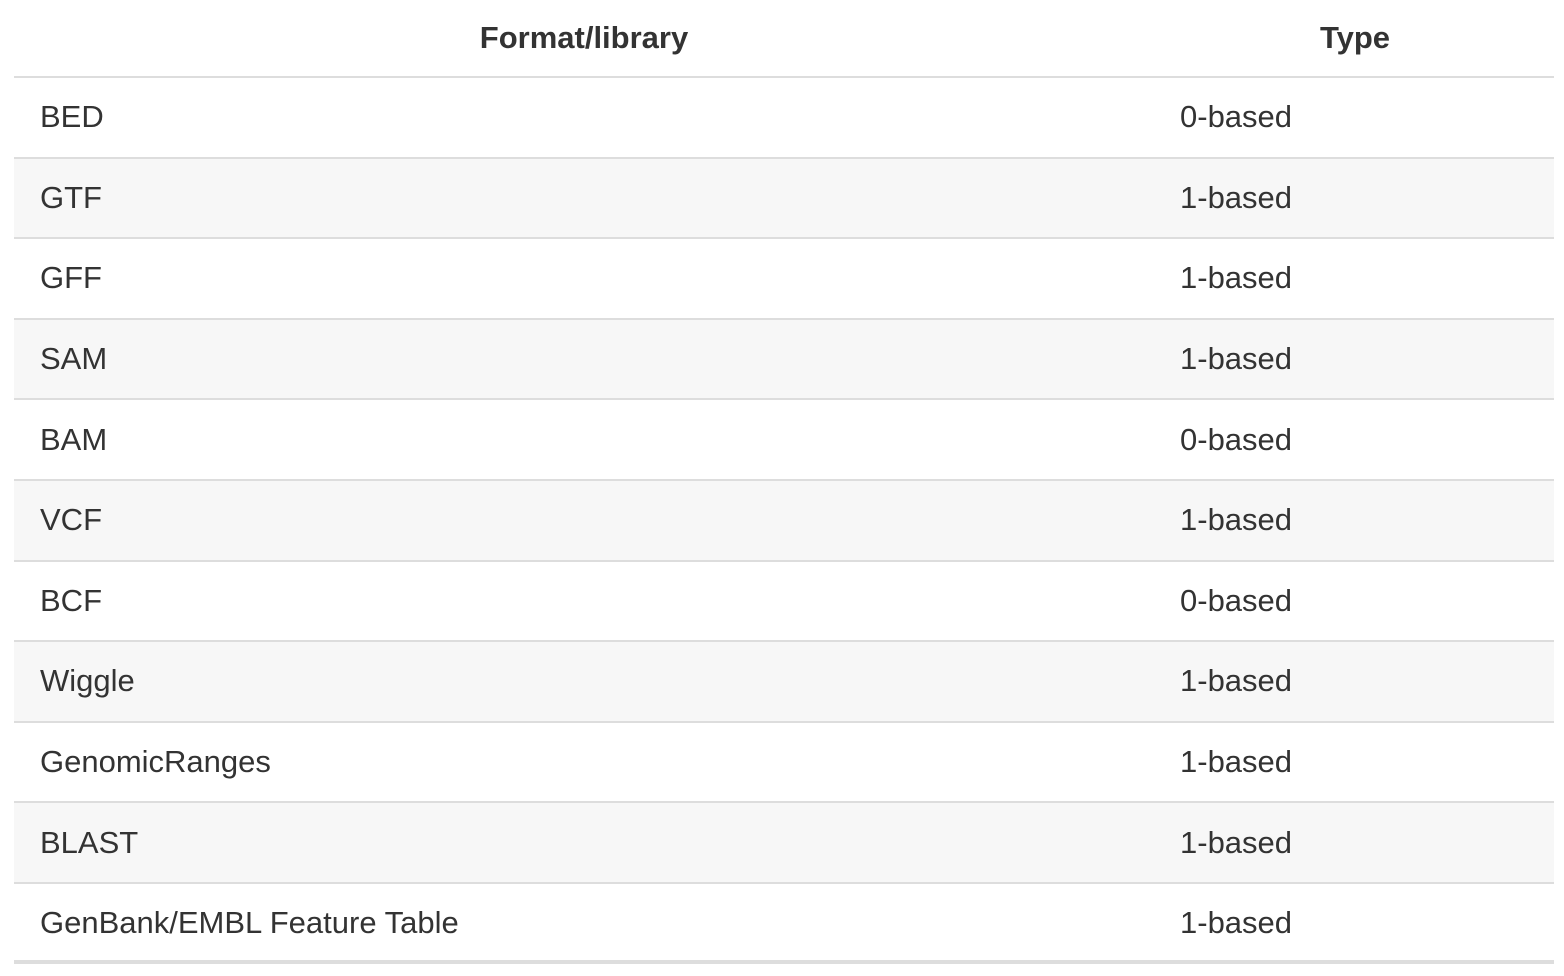 This screenshot has height=976, width=1564. I want to click on table-row: Wiggle 1-based, so click(784, 681).